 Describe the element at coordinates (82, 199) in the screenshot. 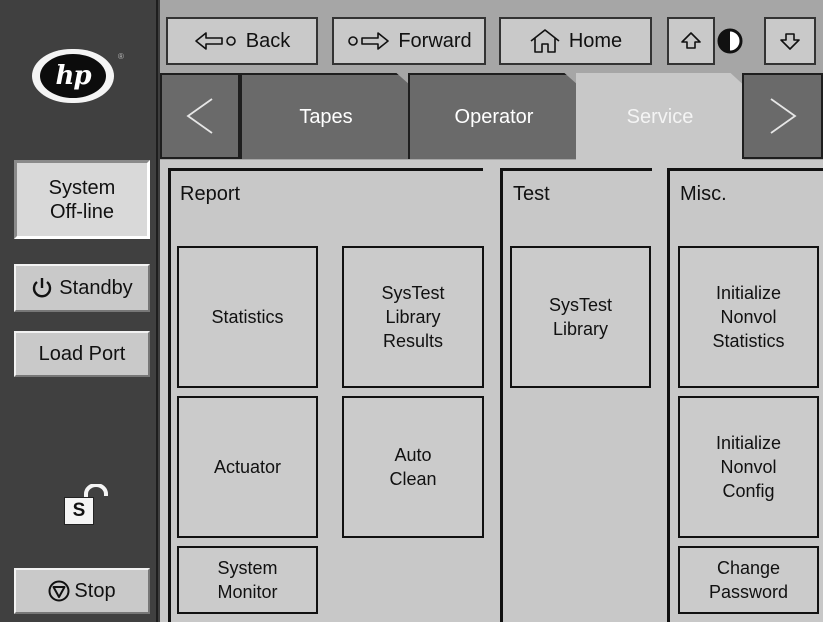

I see `system-status-button: System Off-line` at that location.